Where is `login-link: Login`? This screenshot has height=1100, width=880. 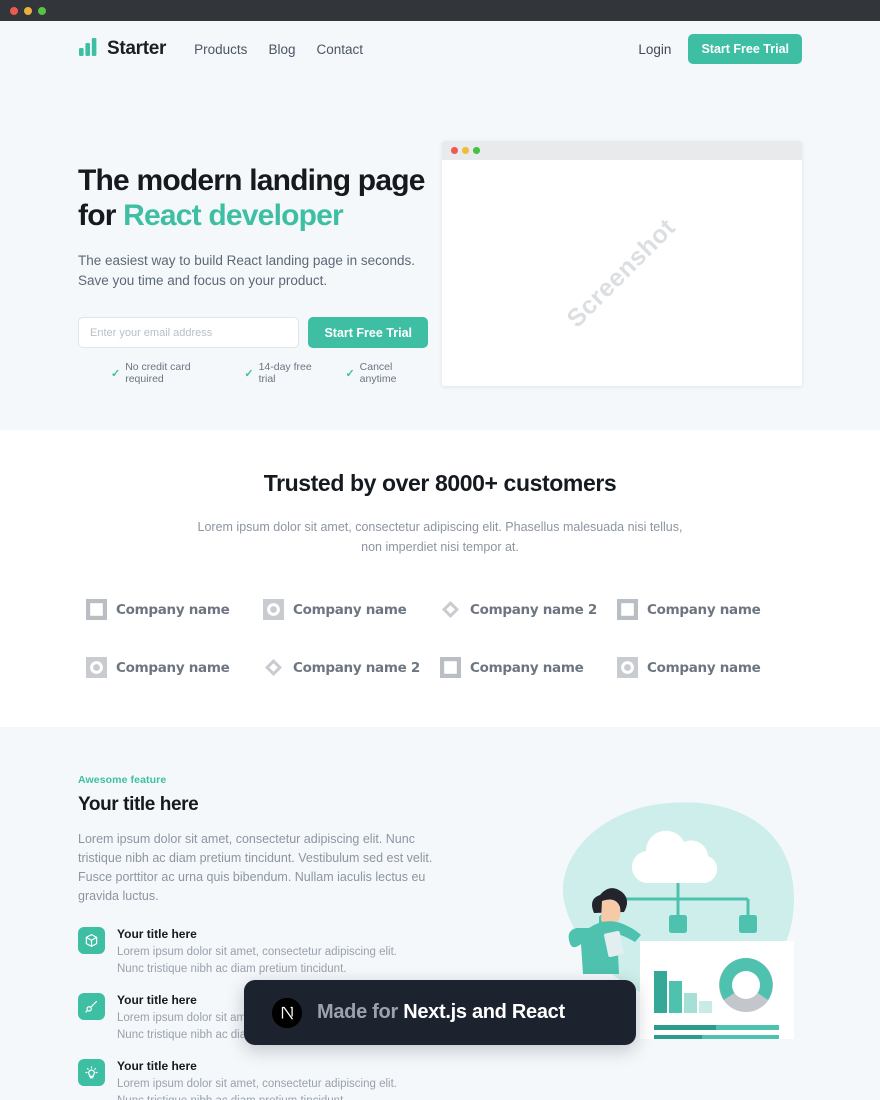
login-link: Login is located at coordinates (654, 49).